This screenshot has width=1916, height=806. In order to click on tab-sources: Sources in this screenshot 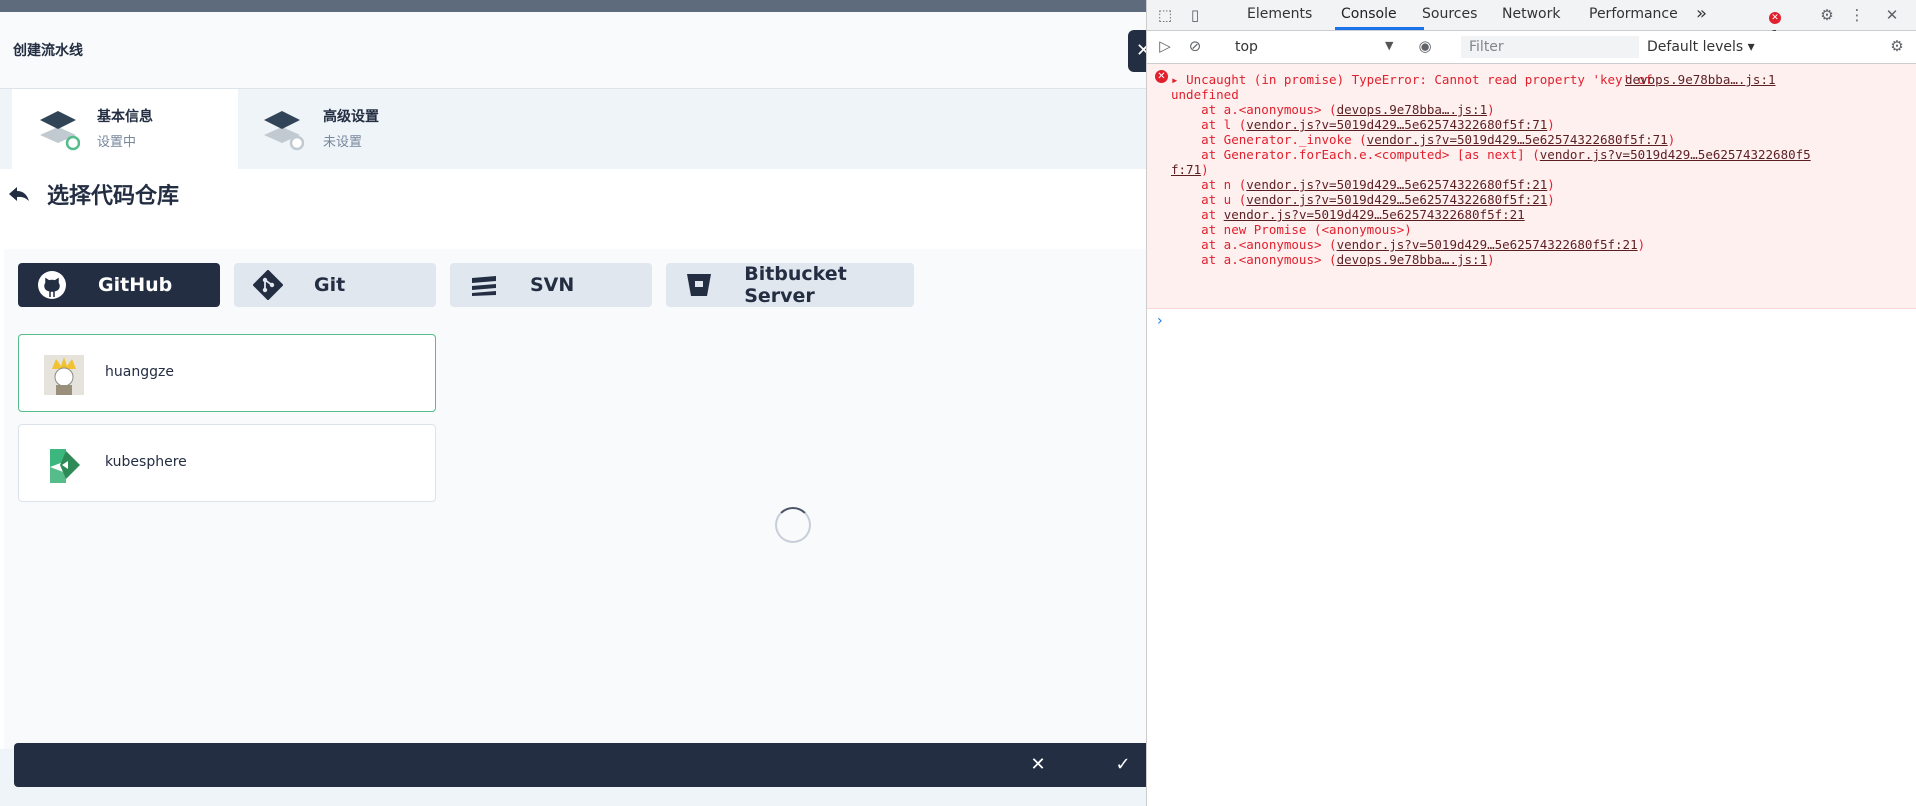, I will do `click(1449, 14)`.